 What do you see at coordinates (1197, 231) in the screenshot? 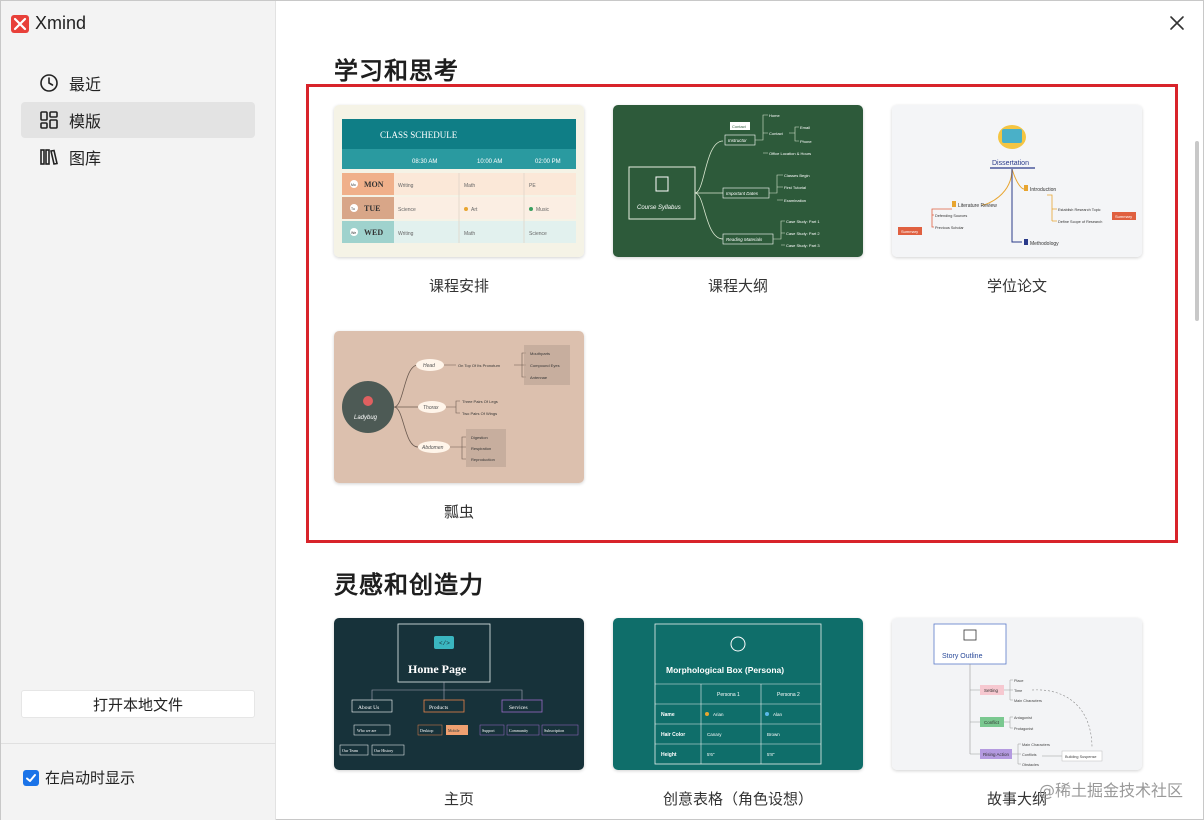
I see `vertical-scrollbar` at bounding box center [1197, 231].